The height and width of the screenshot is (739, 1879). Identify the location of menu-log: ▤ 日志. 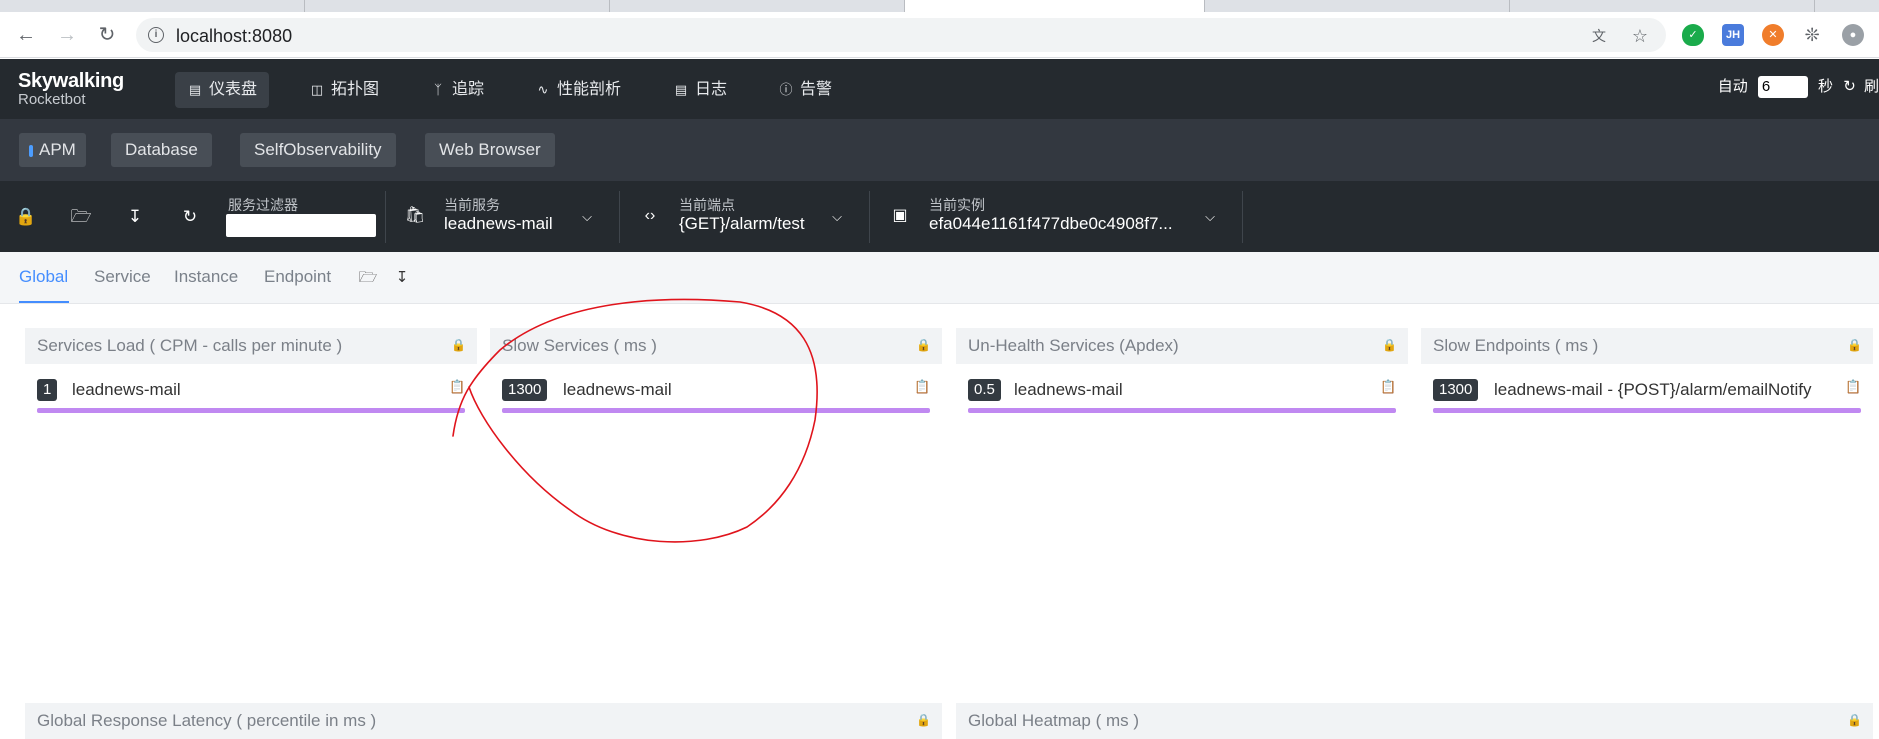
(700, 90).